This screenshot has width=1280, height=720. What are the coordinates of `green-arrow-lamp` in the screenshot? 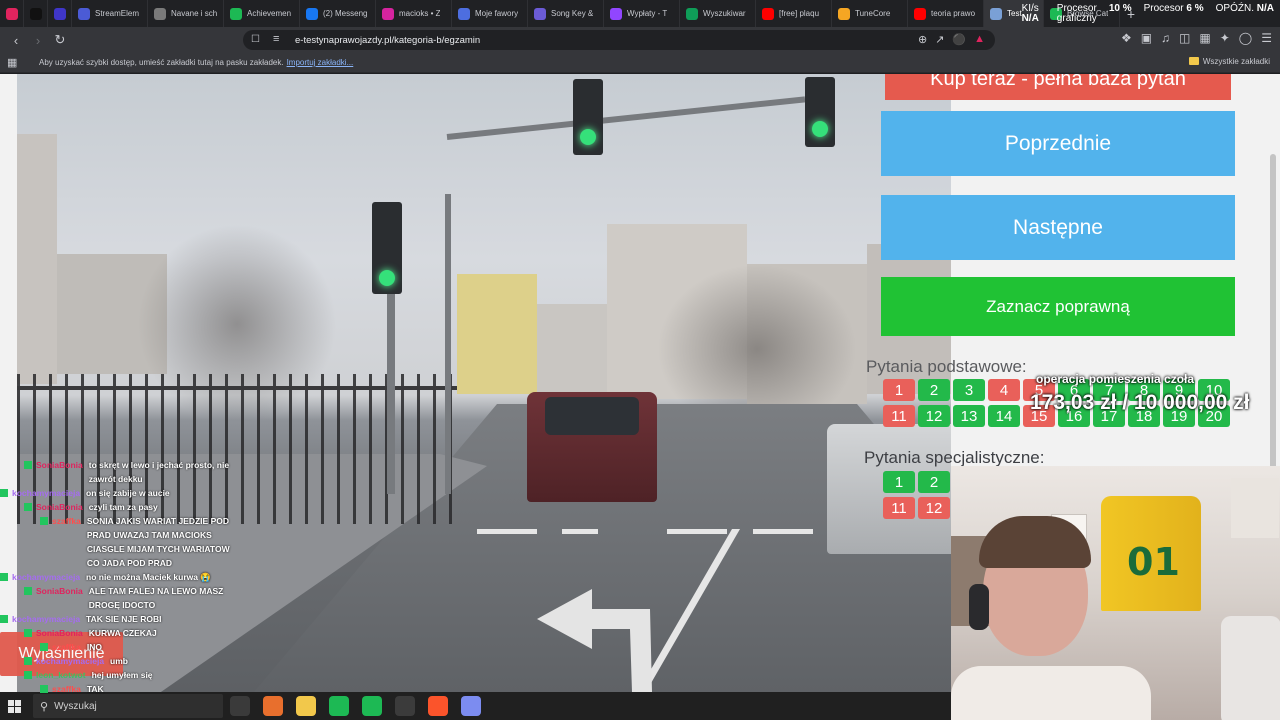 It's located at (387, 278).